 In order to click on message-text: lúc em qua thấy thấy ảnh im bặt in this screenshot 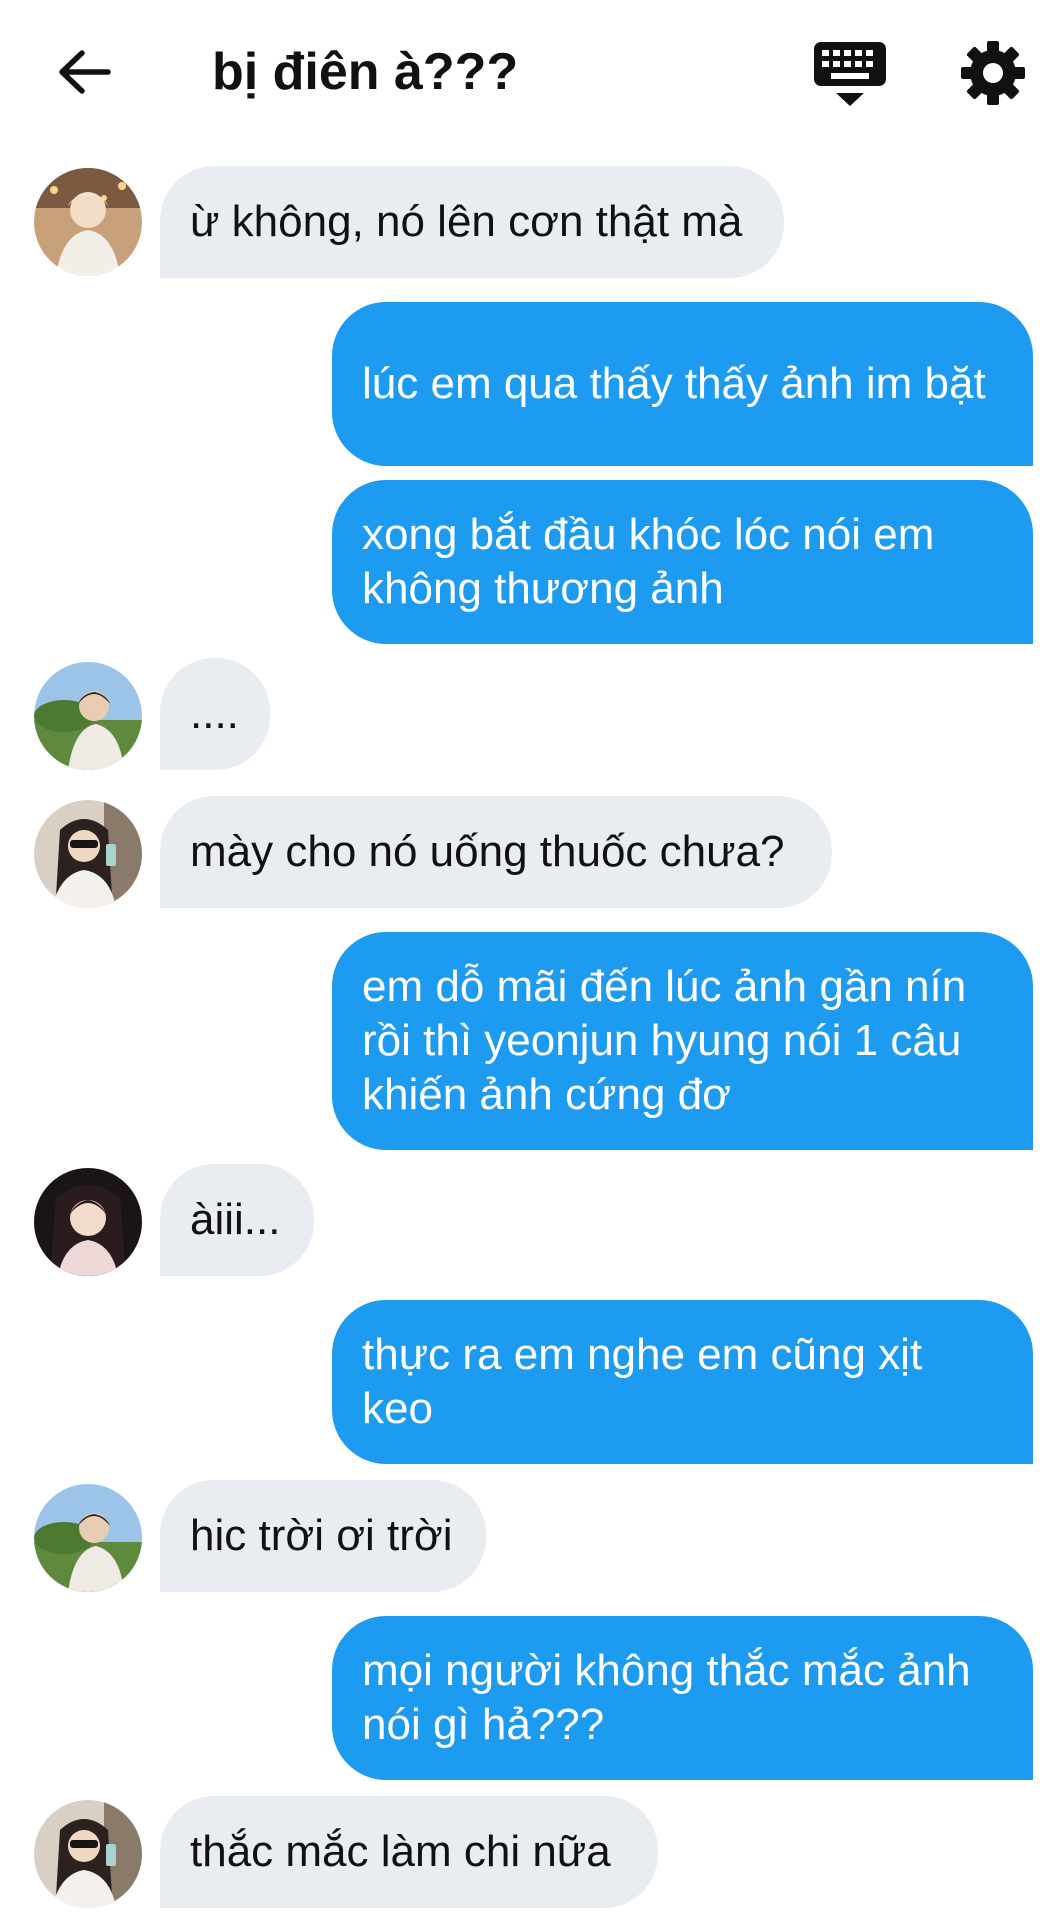, I will do `click(674, 383)`.